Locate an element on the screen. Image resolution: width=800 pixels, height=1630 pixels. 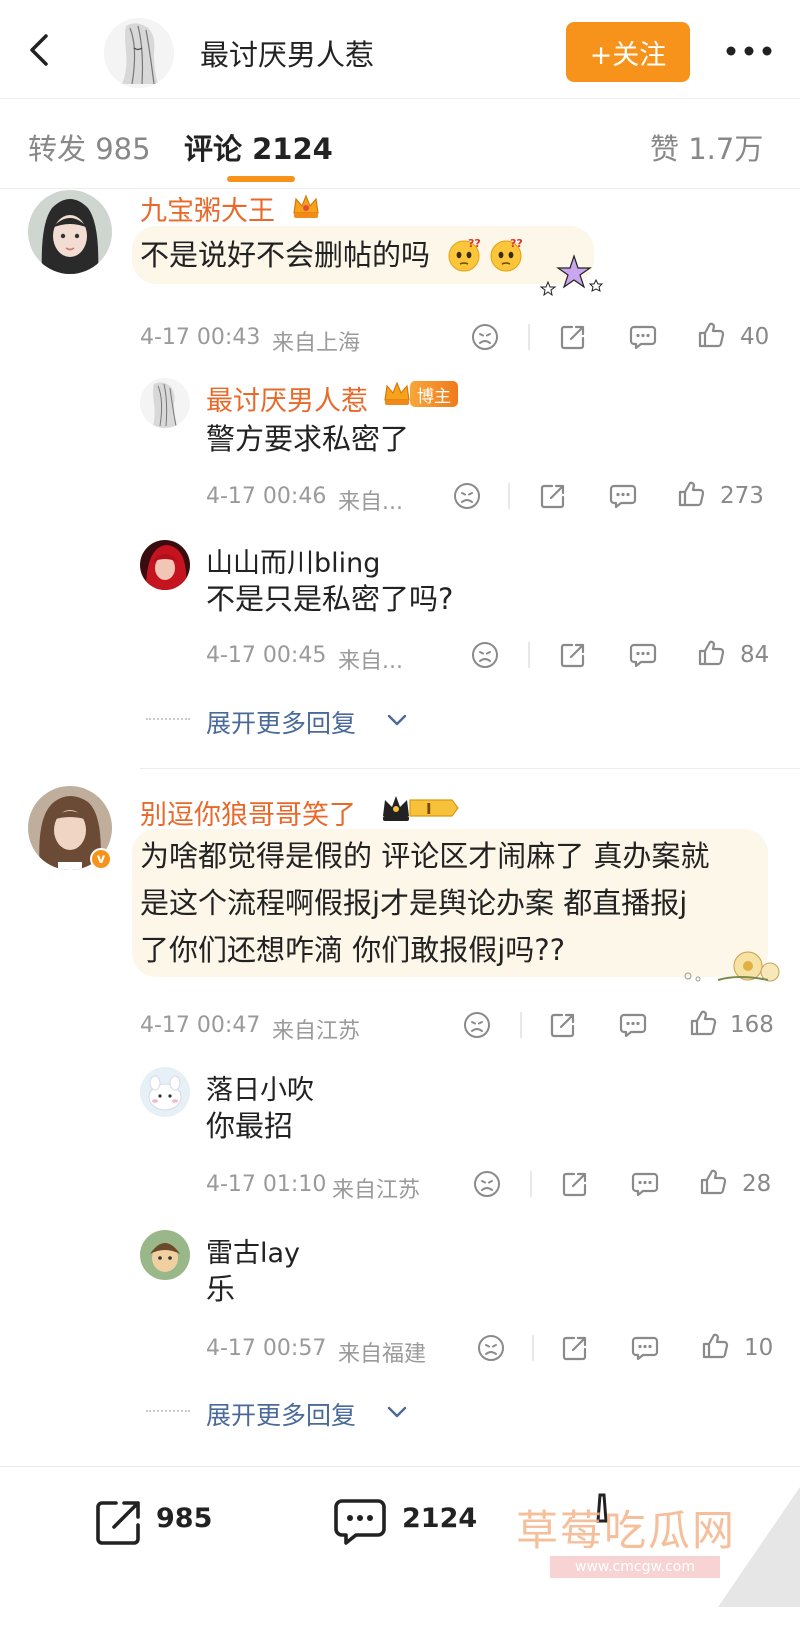
reply-location: 来自江苏 is located at coordinates (376, 1190).